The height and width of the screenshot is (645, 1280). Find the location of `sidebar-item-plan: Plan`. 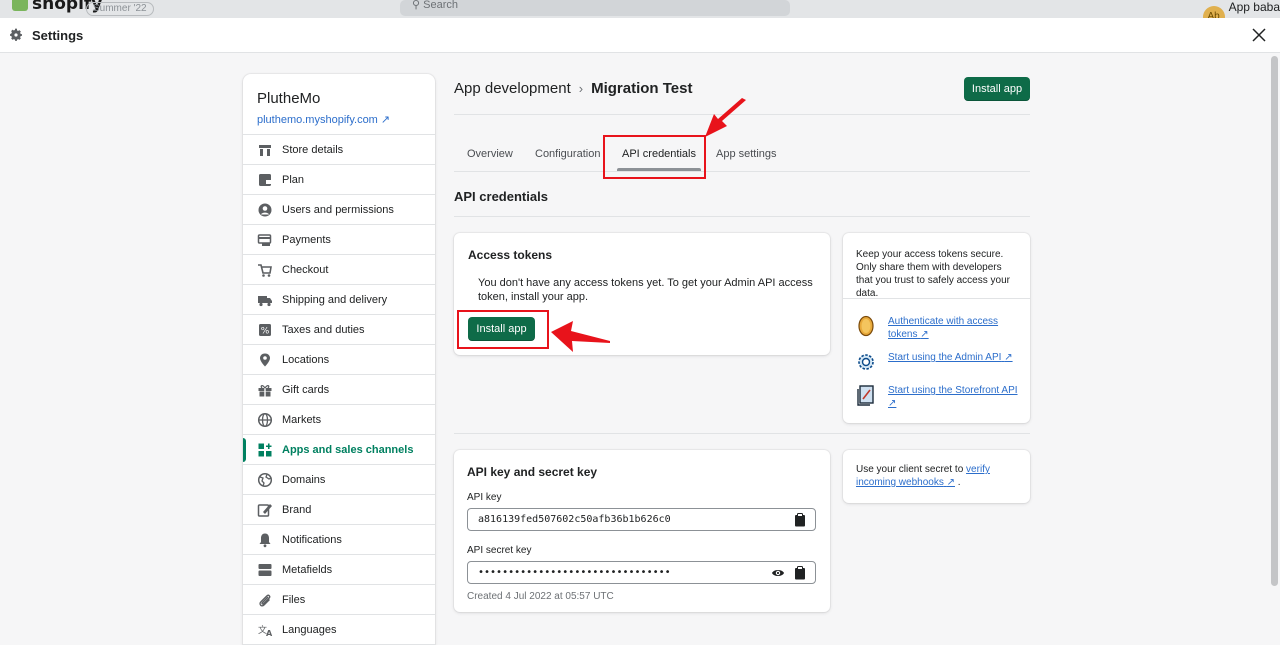

sidebar-item-plan: Plan is located at coordinates (339, 180).